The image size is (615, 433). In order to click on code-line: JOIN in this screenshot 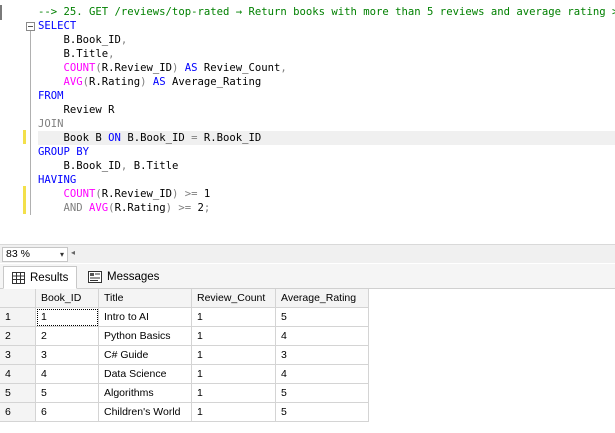, I will do `click(51, 124)`.